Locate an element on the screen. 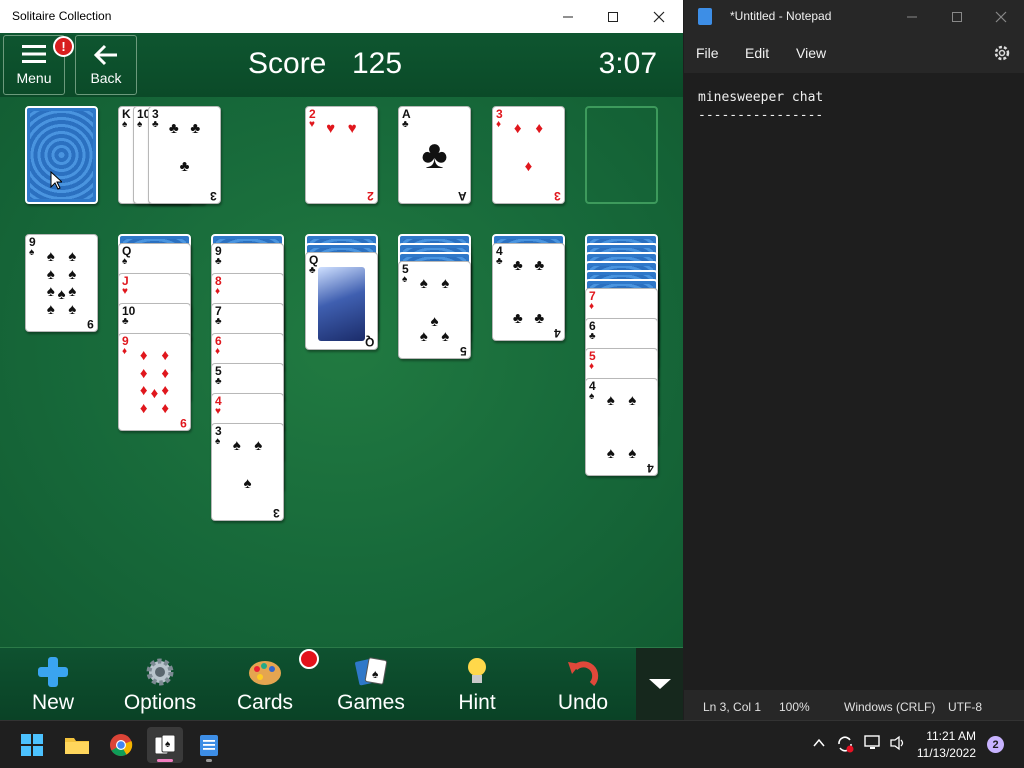  cards-label: Cards is located at coordinates (265, 702).